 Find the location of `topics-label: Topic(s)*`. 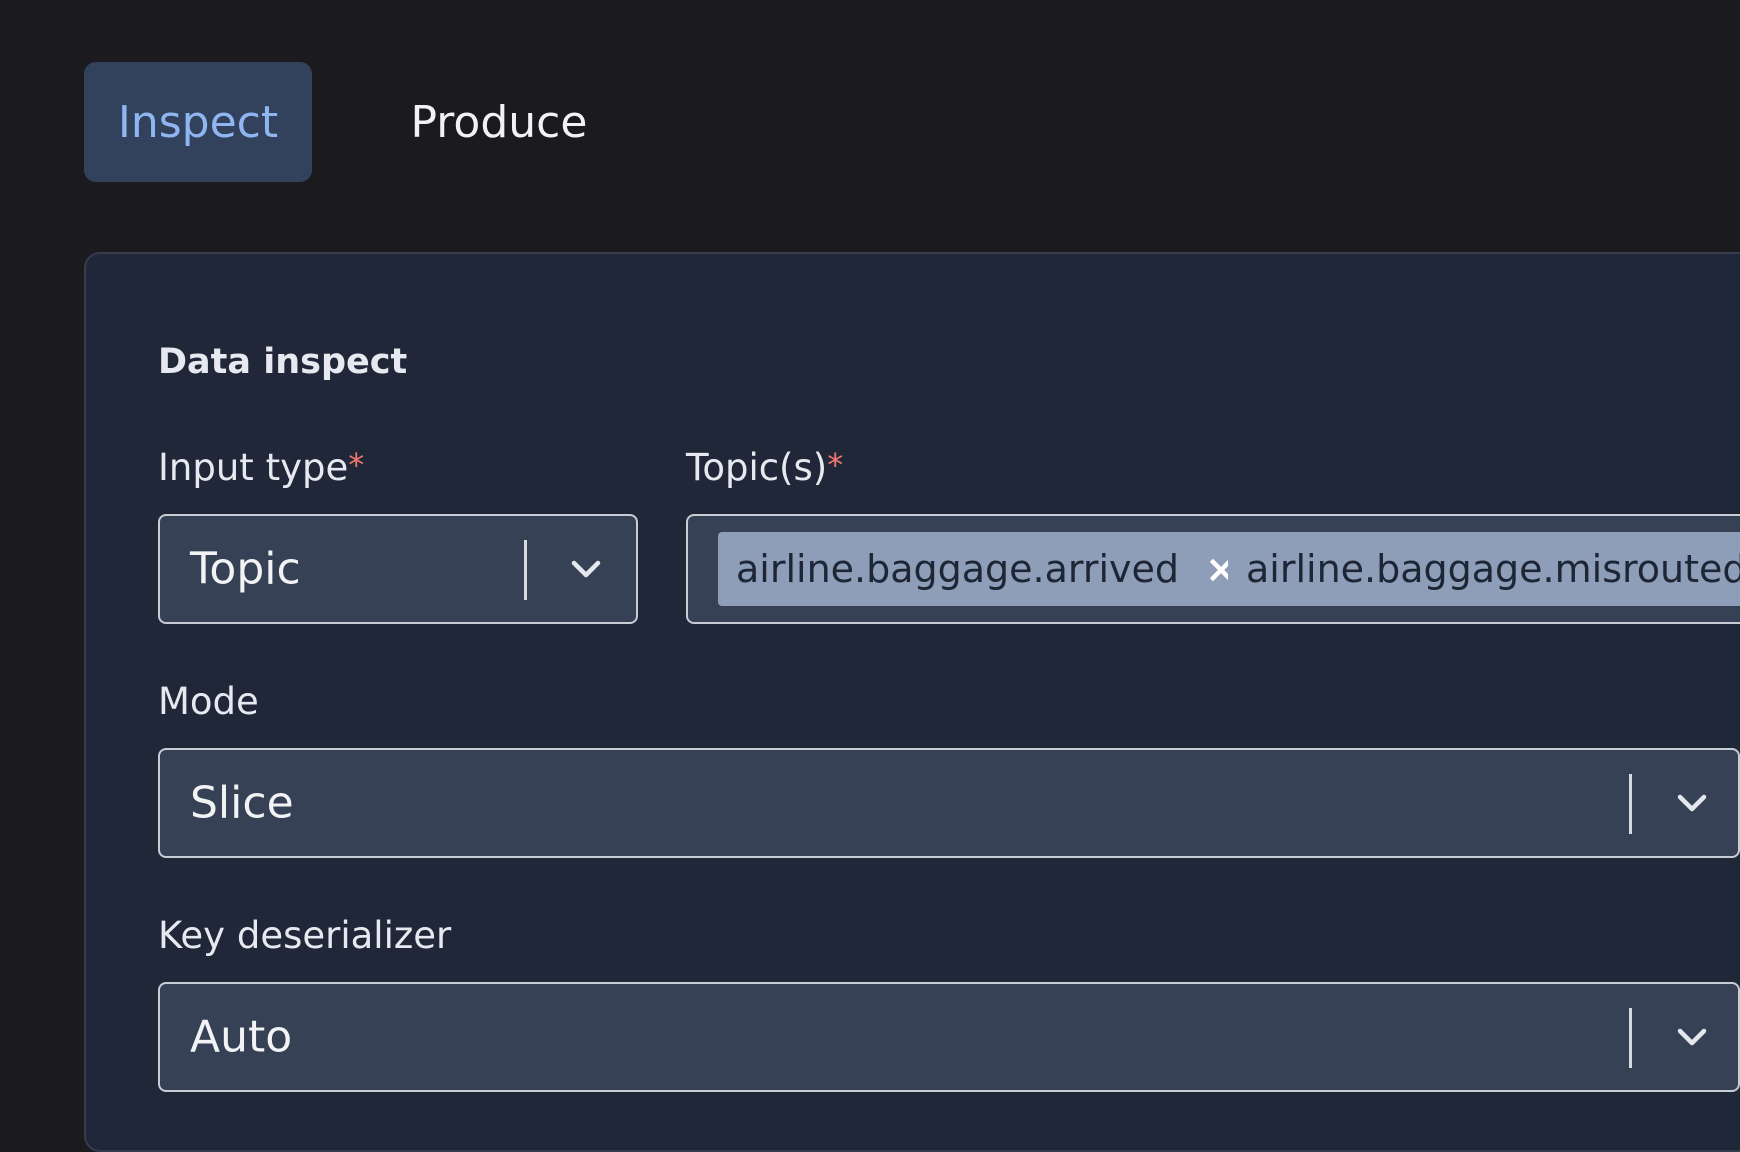

topics-label: Topic(s)* is located at coordinates (764, 467).